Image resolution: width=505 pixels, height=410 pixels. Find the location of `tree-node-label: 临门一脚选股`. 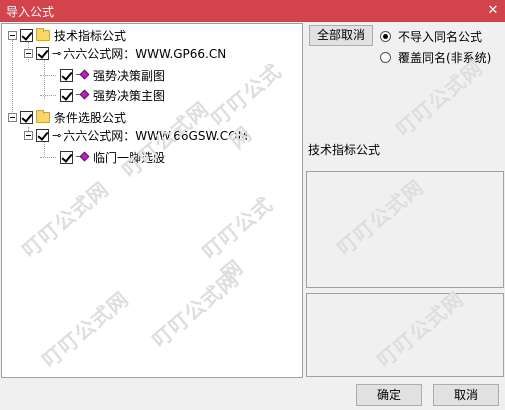

tree-node-label: 临门一脚选股 is located at coordinates (129, 157).